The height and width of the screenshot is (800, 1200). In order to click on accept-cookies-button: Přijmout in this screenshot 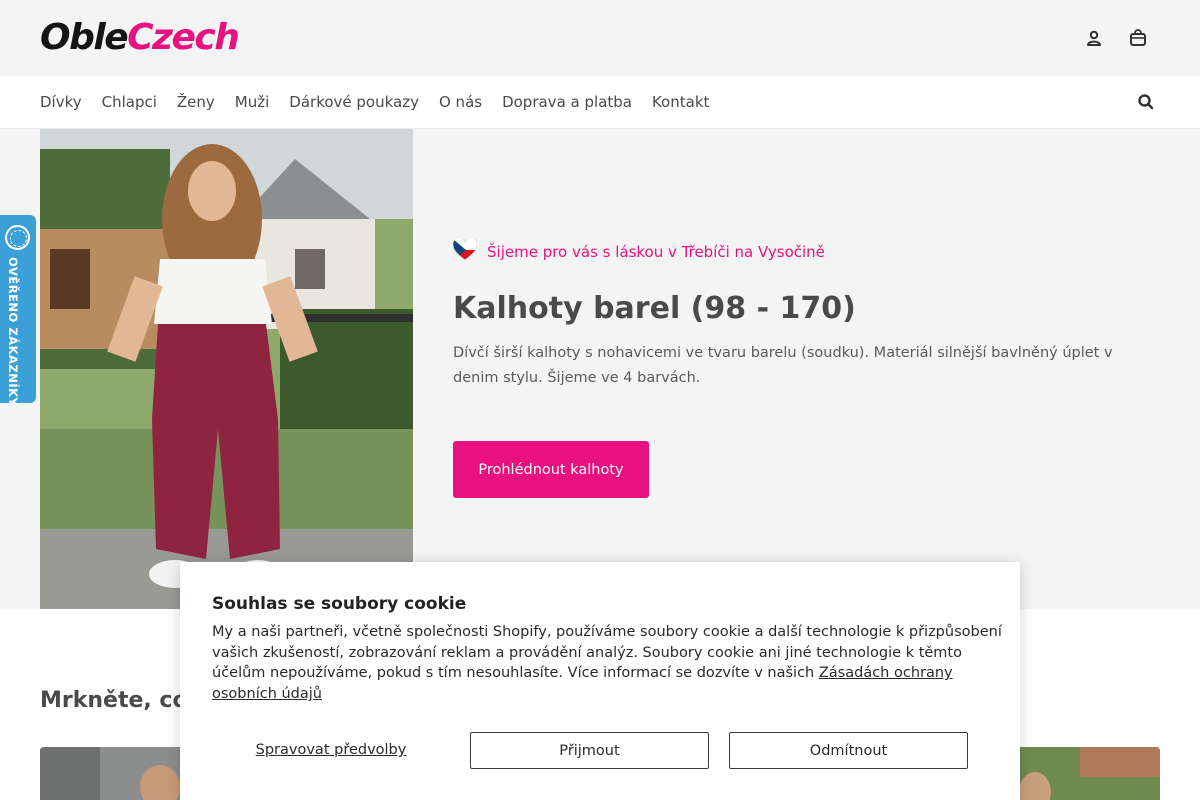, I will do `click(589, 750)`.